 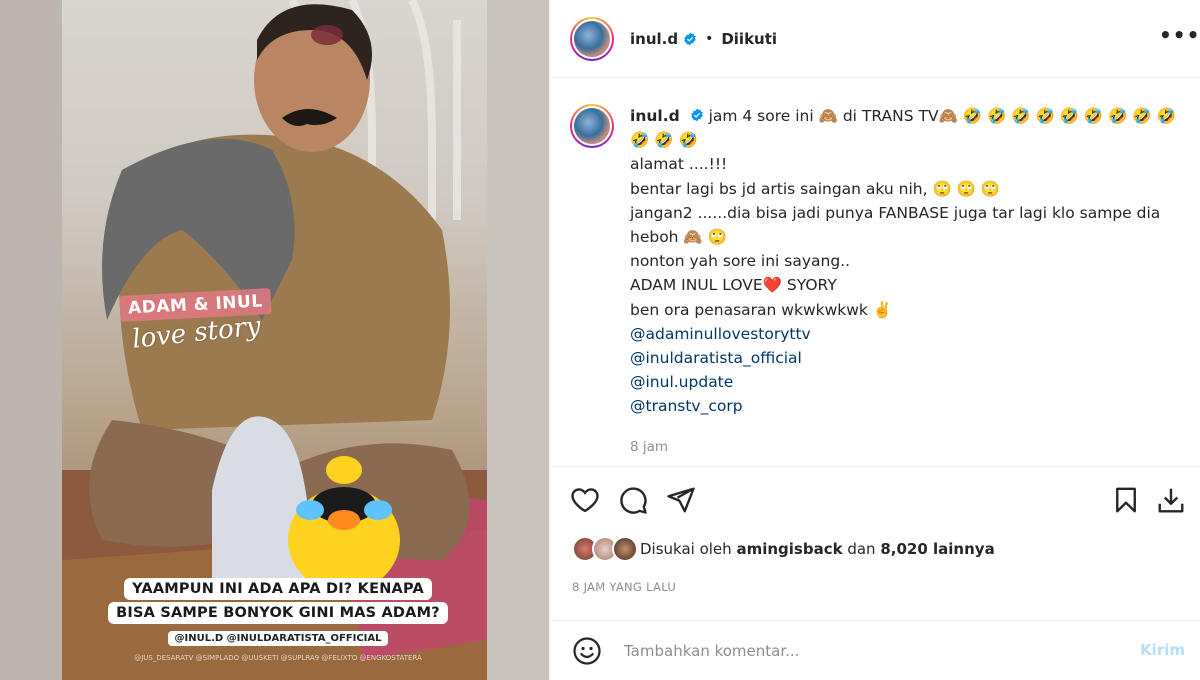 What do you see at coordinates (875, 499) in the screenshot?
I see `action-bar` at bounding box center [875, 499].